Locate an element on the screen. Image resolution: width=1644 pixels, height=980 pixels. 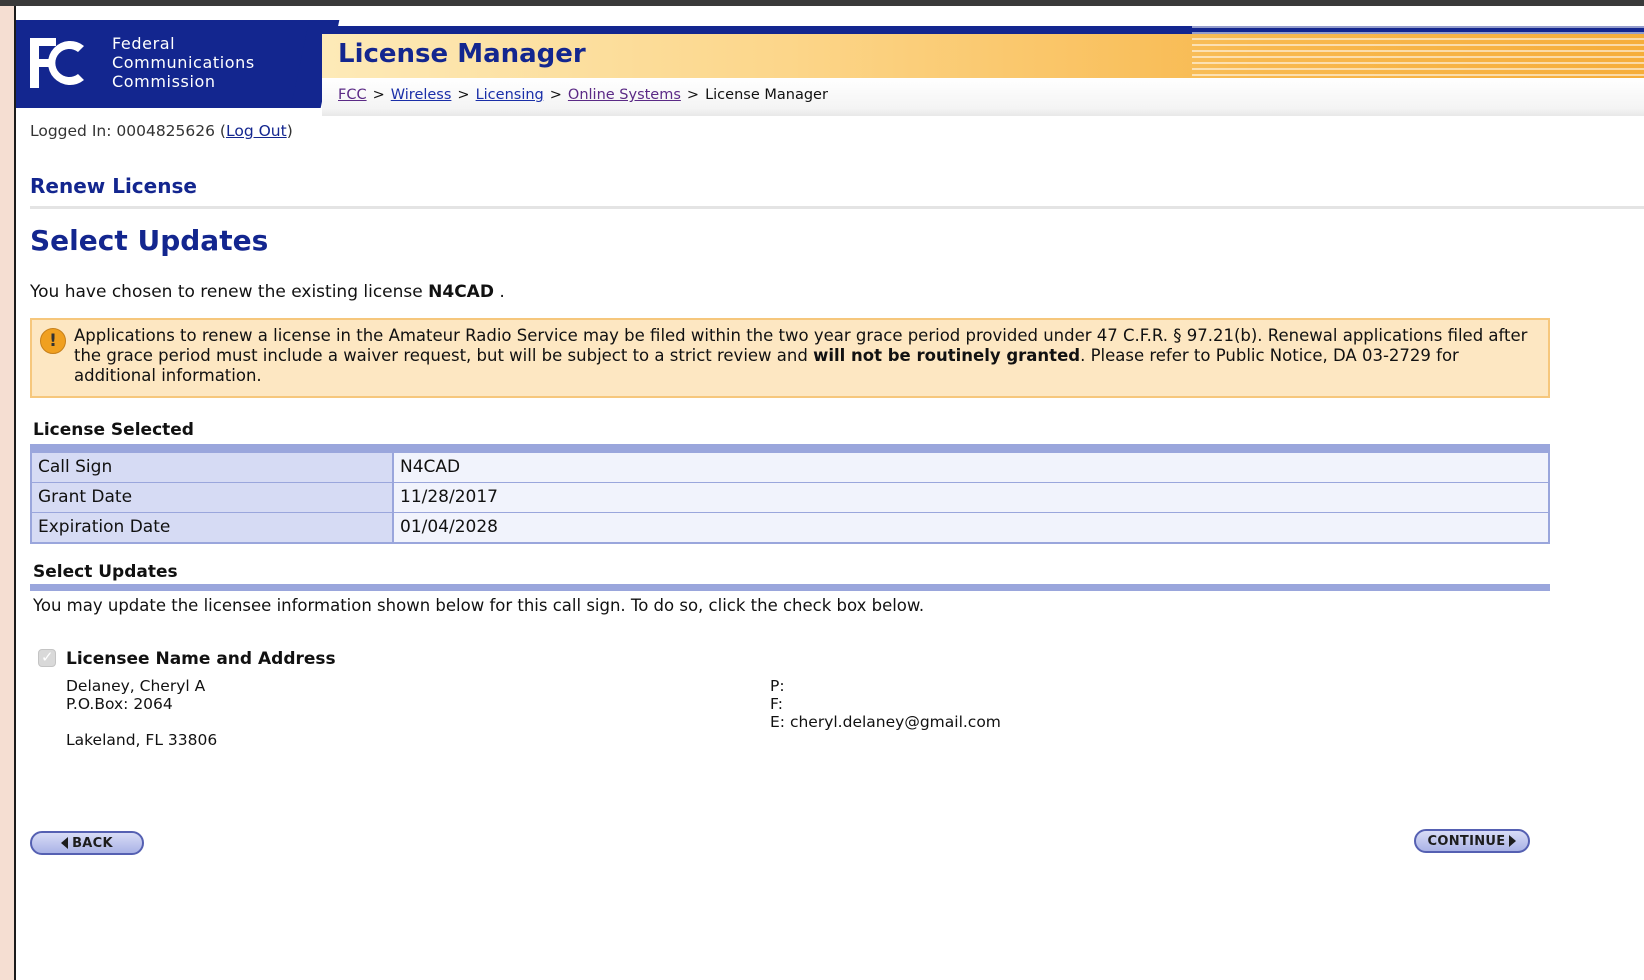
fax-row: F: is located at coordinates (885, 704).